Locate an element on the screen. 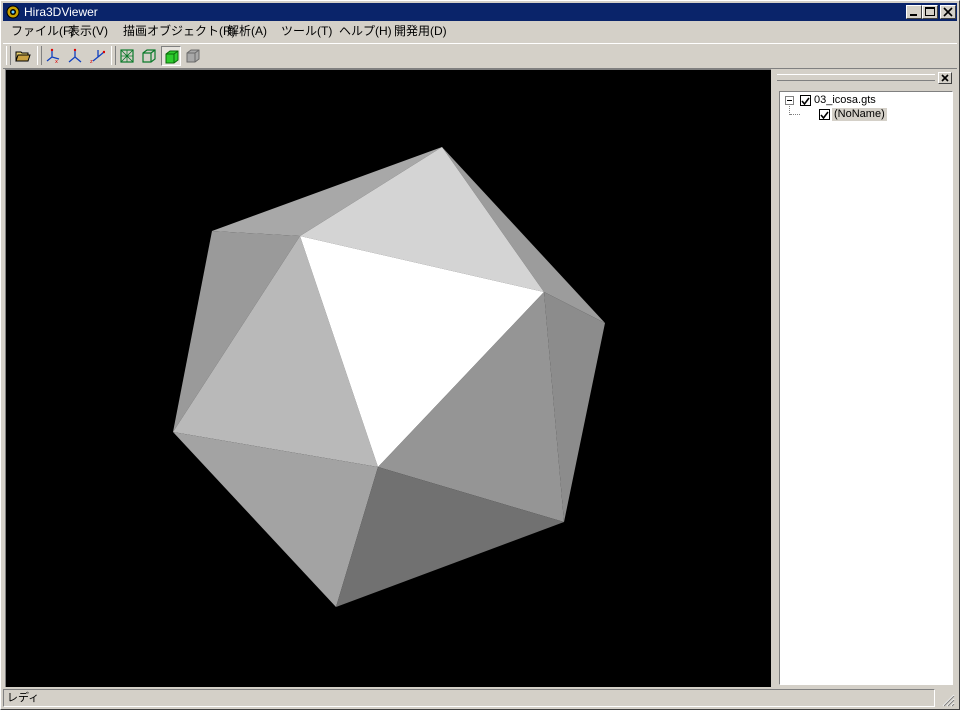 The width and height of the screenshot is (960, 710). menu-draw-object: 描画オブジェクト(R) is located at coordinates (179, 31).